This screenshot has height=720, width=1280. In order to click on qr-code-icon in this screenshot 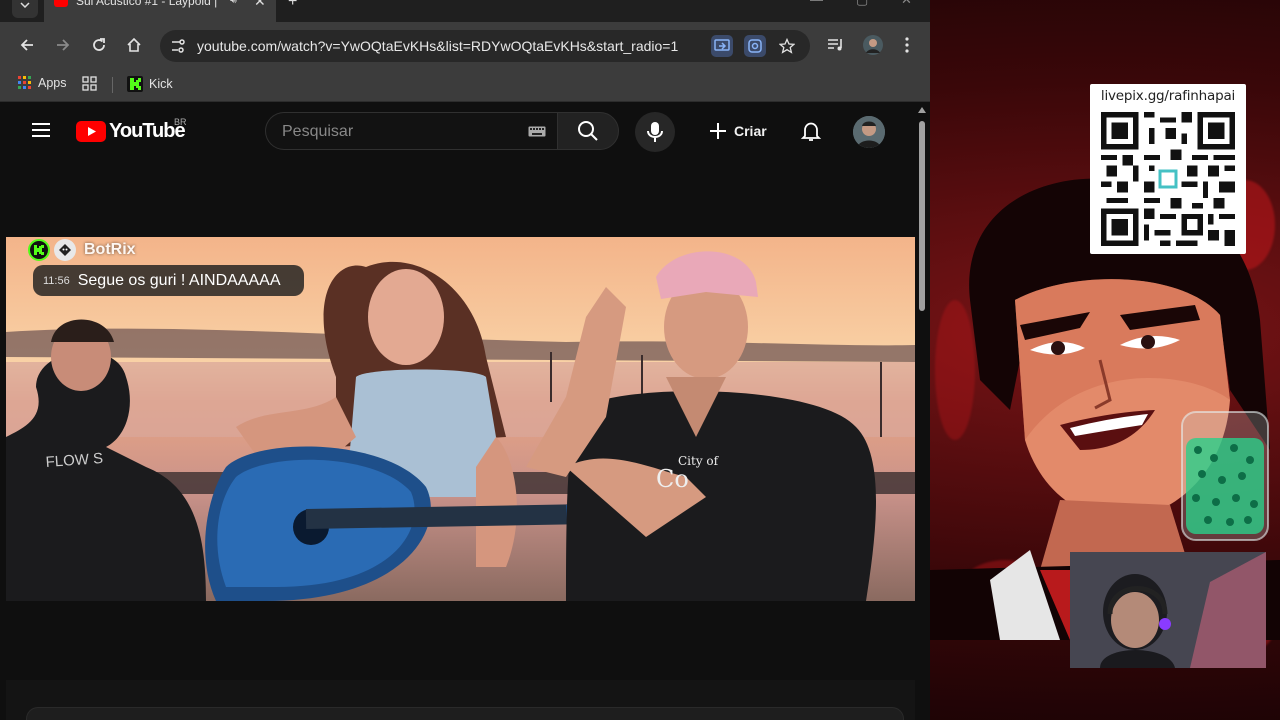, I will do `click(1168, 179)`.